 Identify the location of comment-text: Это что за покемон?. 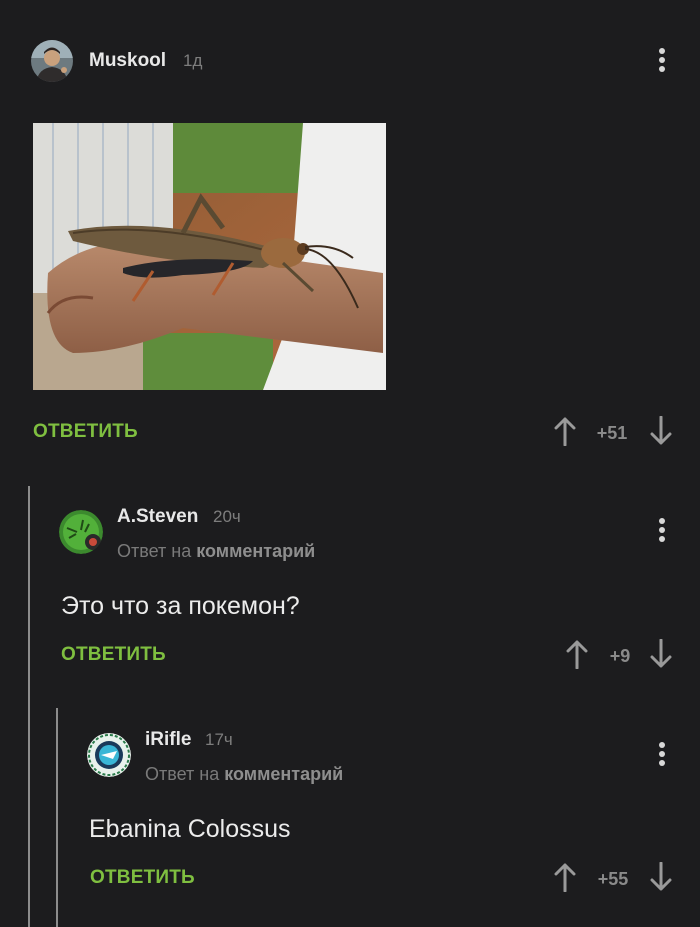
(180, 606).